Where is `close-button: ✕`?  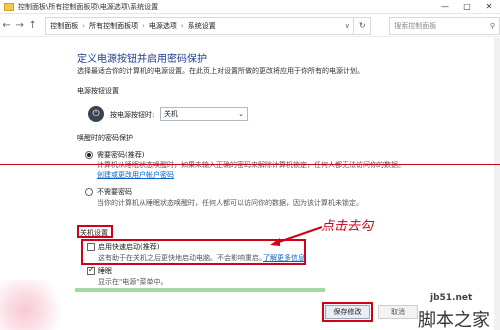
close-button: ✕ is located at coordinates (489, 7).